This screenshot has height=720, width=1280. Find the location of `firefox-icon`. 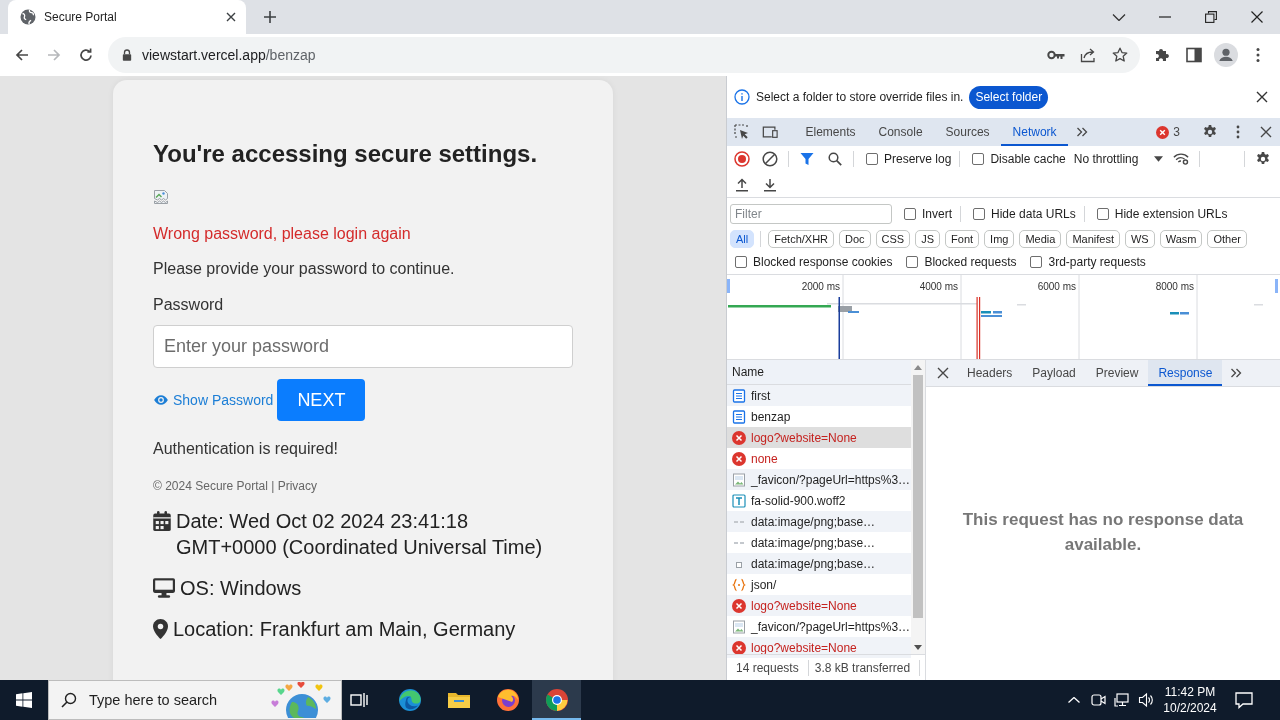

firefox-icon is located at coordinates (507, 700).